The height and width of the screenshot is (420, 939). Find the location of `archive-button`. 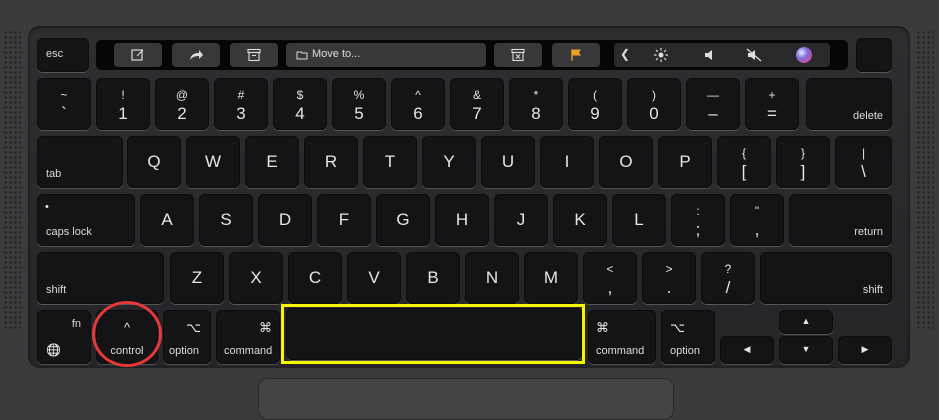

archive-button is located at coordinates (254, 55).